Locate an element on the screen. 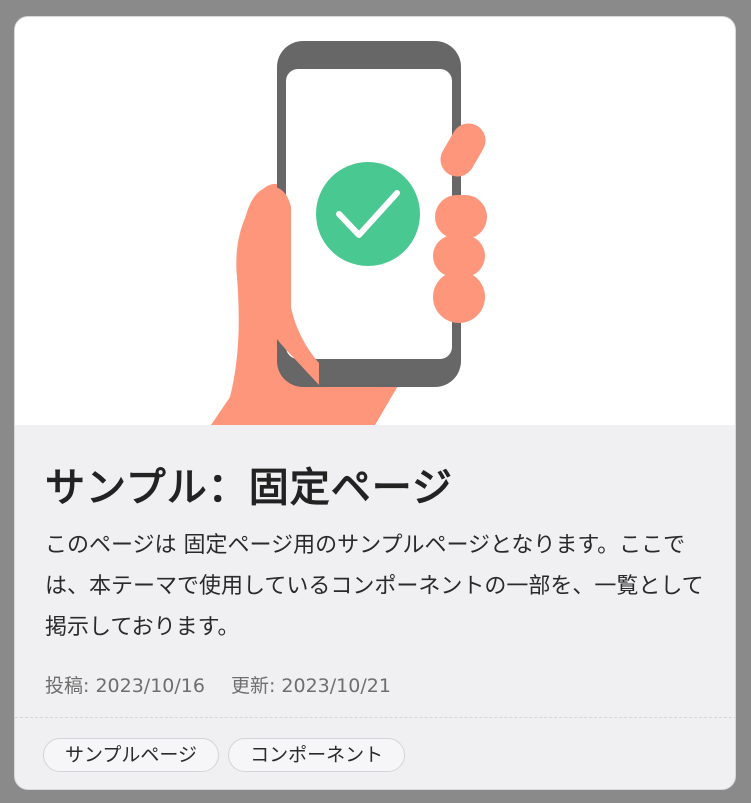 The image size is (751, 803). posted-label: 投稿: is located at coordinates (67, 686).